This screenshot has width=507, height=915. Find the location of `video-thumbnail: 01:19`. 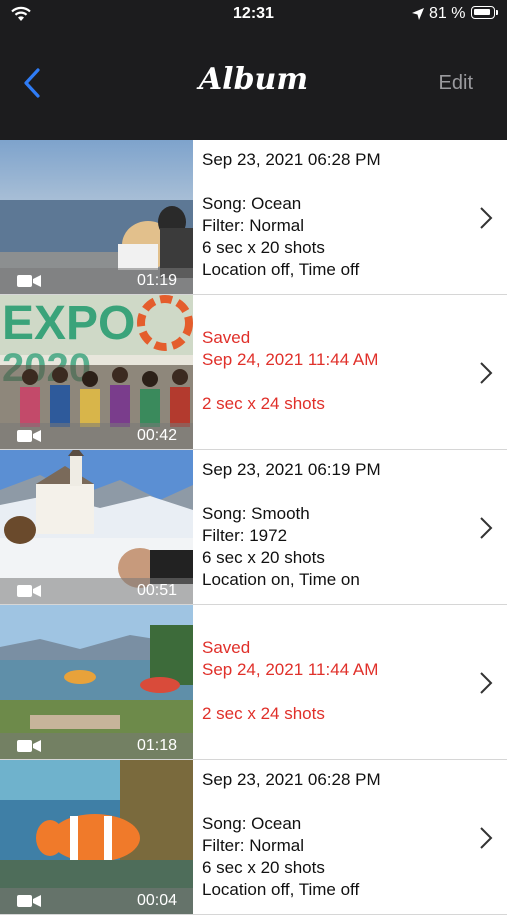

video-thumbnail: 01:19 is located at coordinates (96, 217).